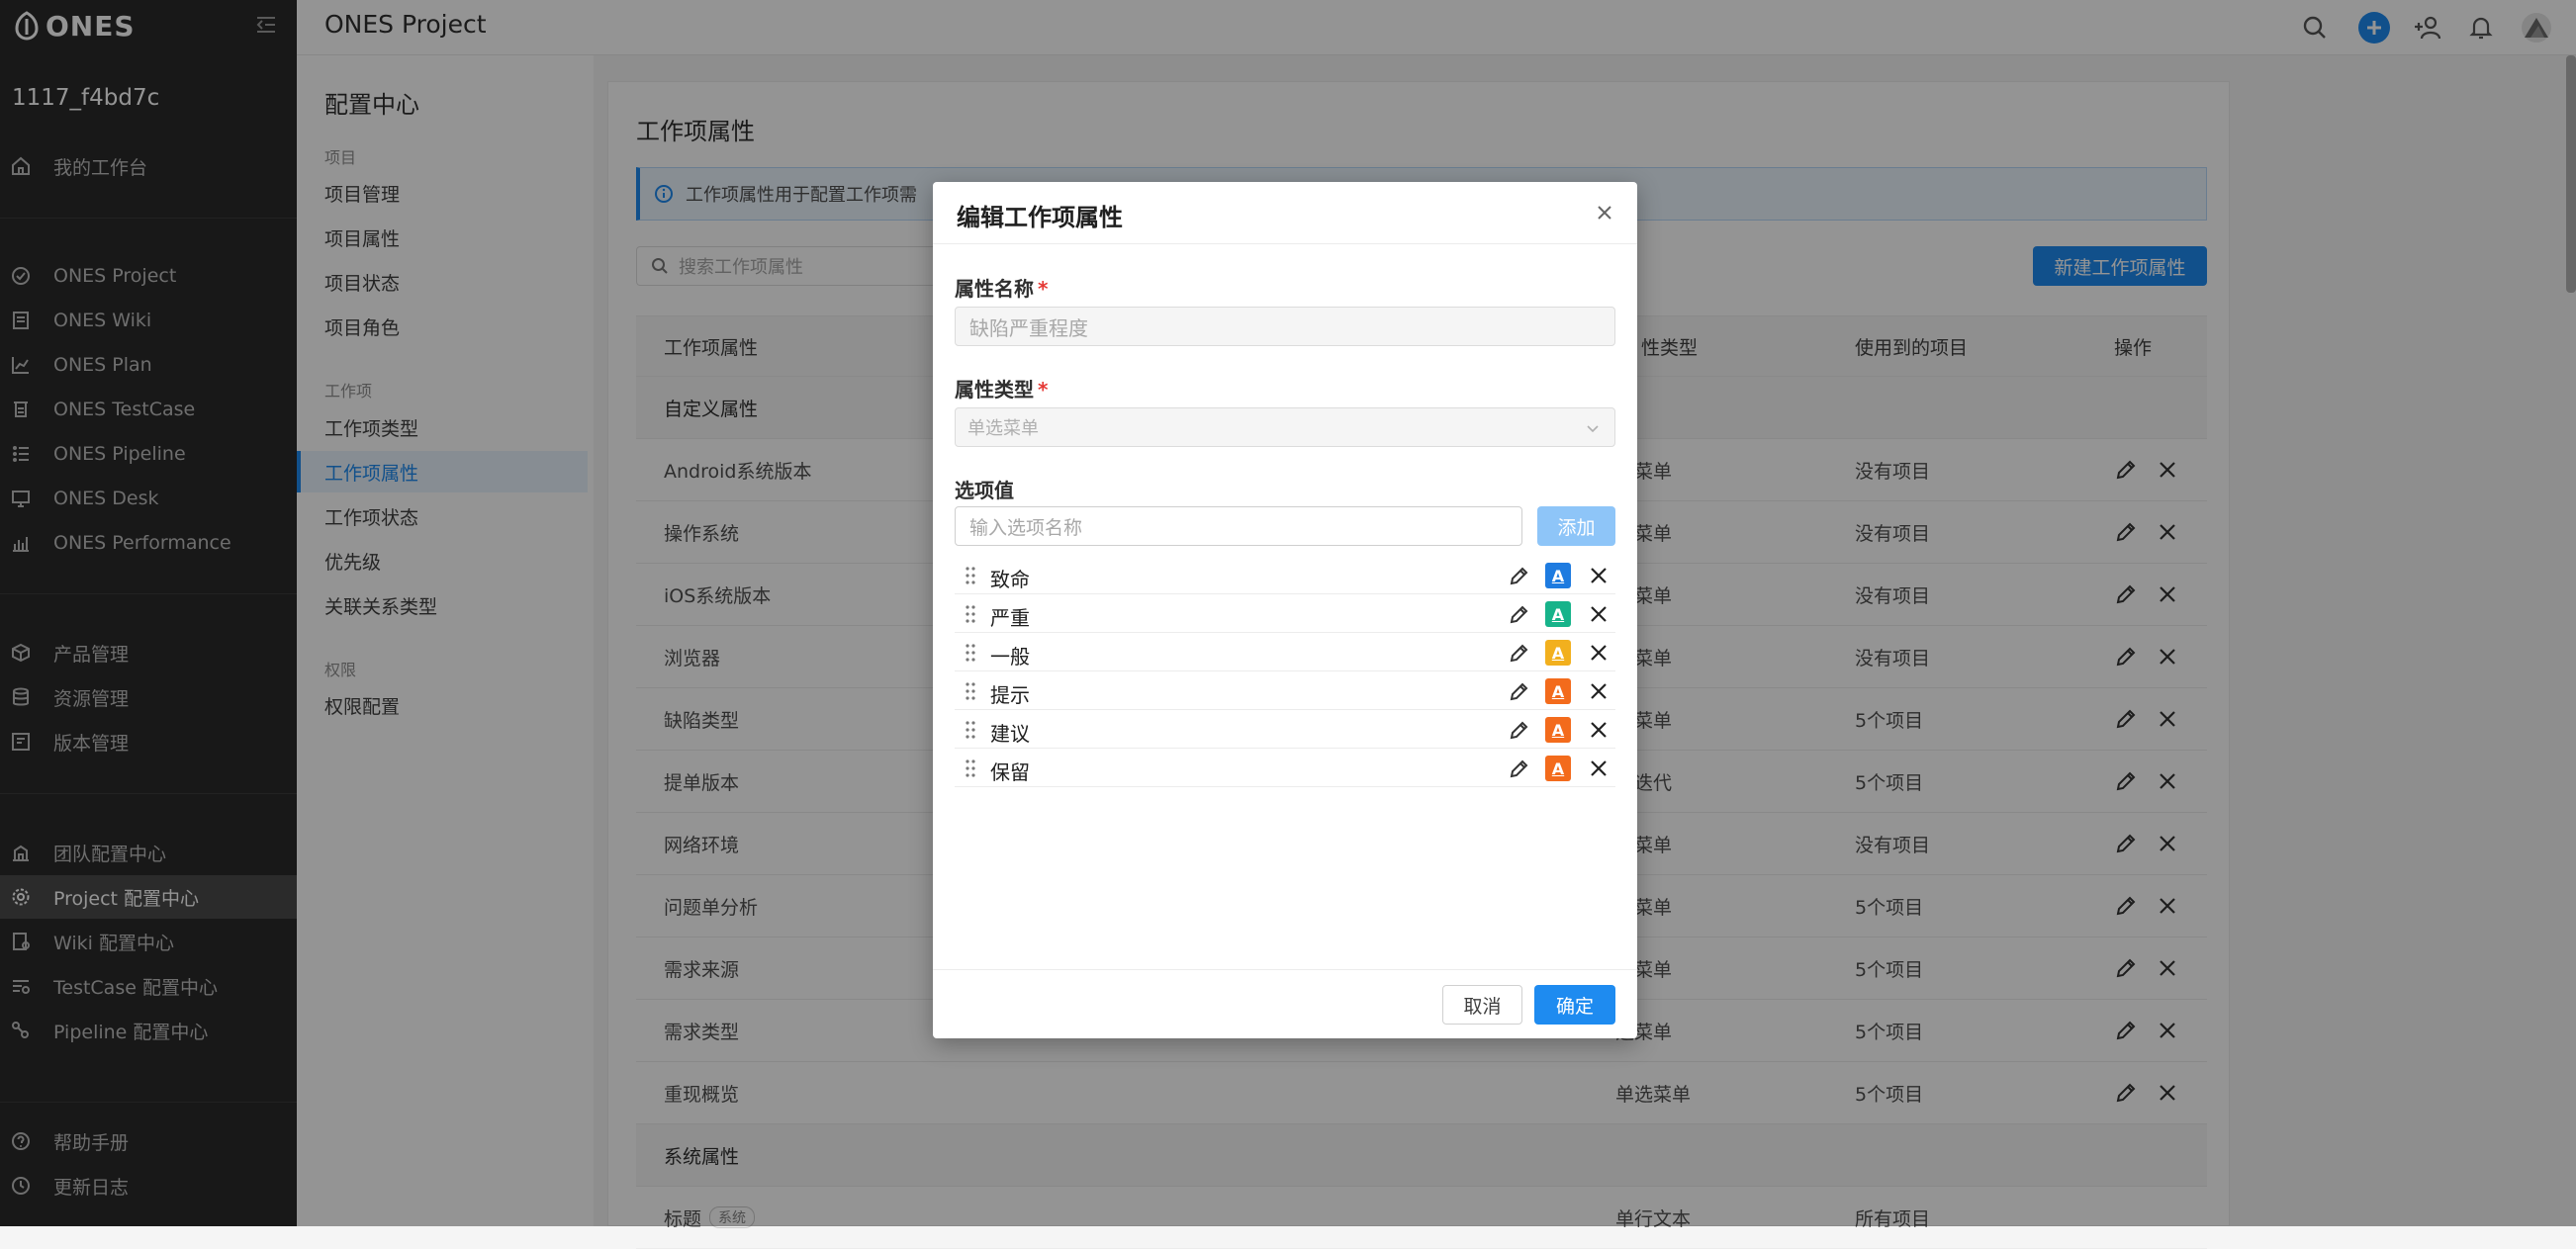 This screenshot has height=1249, width=2576. Describe the element at coordinates (1593, 429) in the screenshot. I see `chevron-down-icon` at that location.